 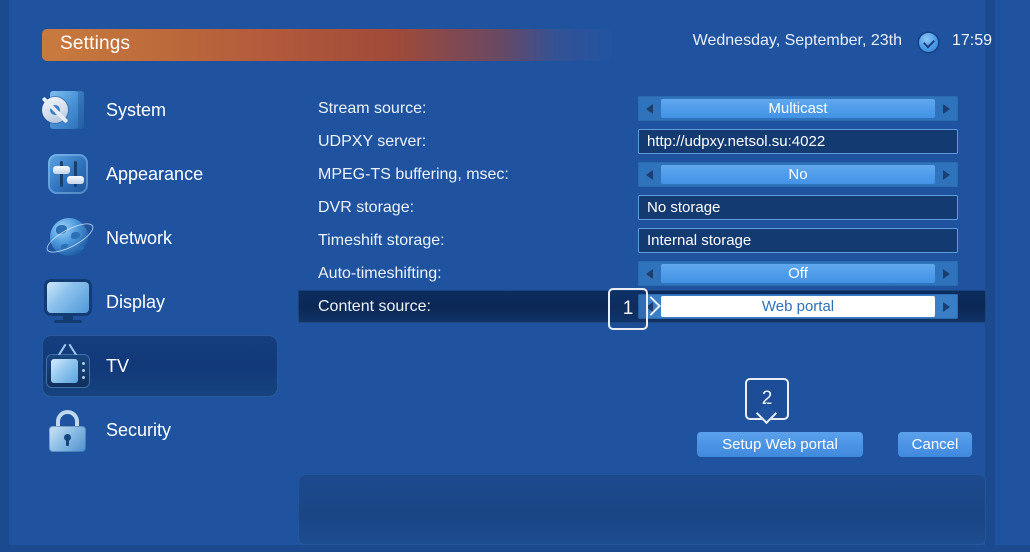 I want to click on field-stream-source: Multicast, so click(x=798, y=108).